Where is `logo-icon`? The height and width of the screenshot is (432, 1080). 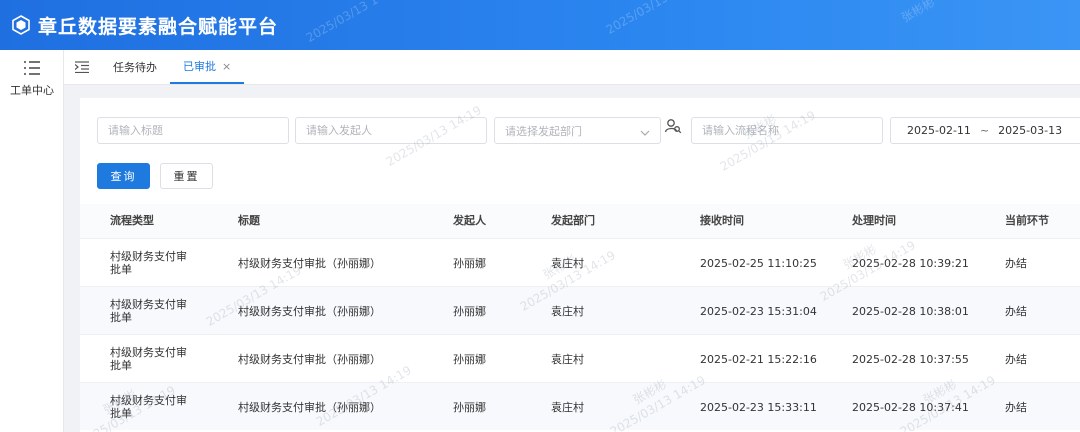 logo-icon is located at coordinates (21, 25).